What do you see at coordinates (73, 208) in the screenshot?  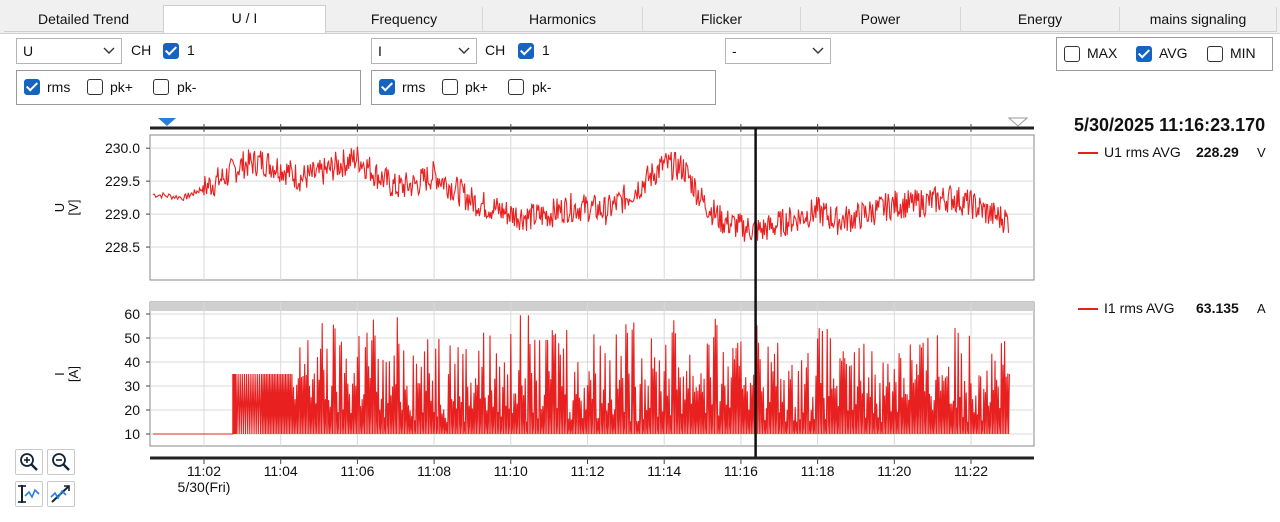 I see `y-axis-label: [V]` at bounding box center [73, 208].